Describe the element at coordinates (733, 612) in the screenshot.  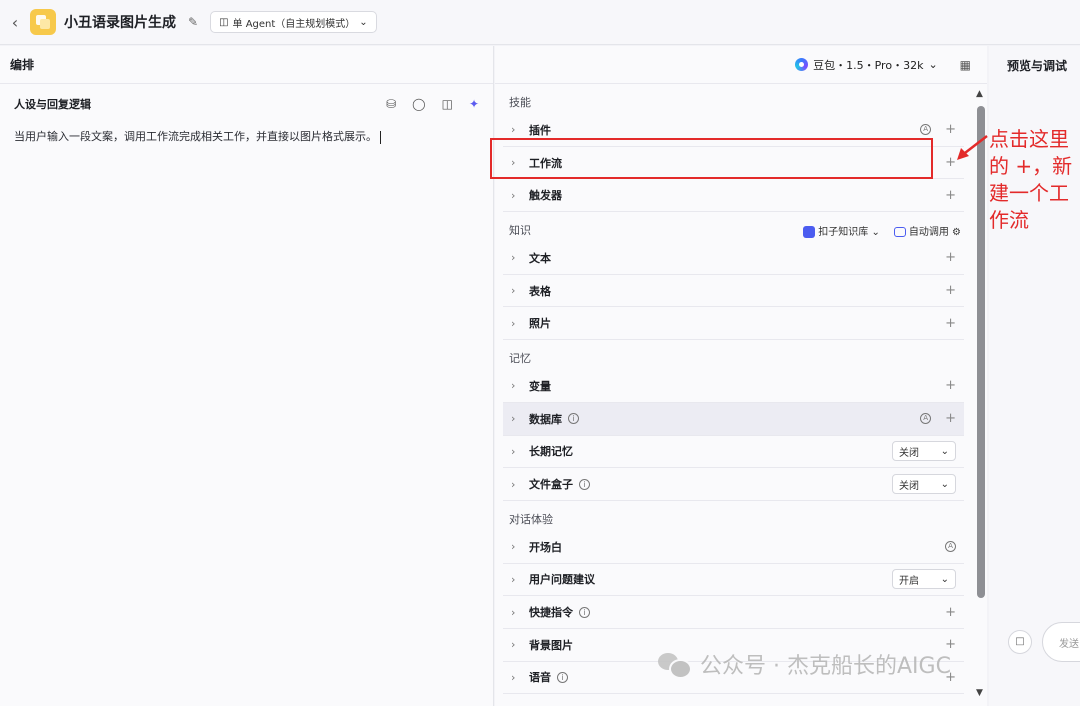
I see `shortcut-row: › 快捷指令 i +` at that location.